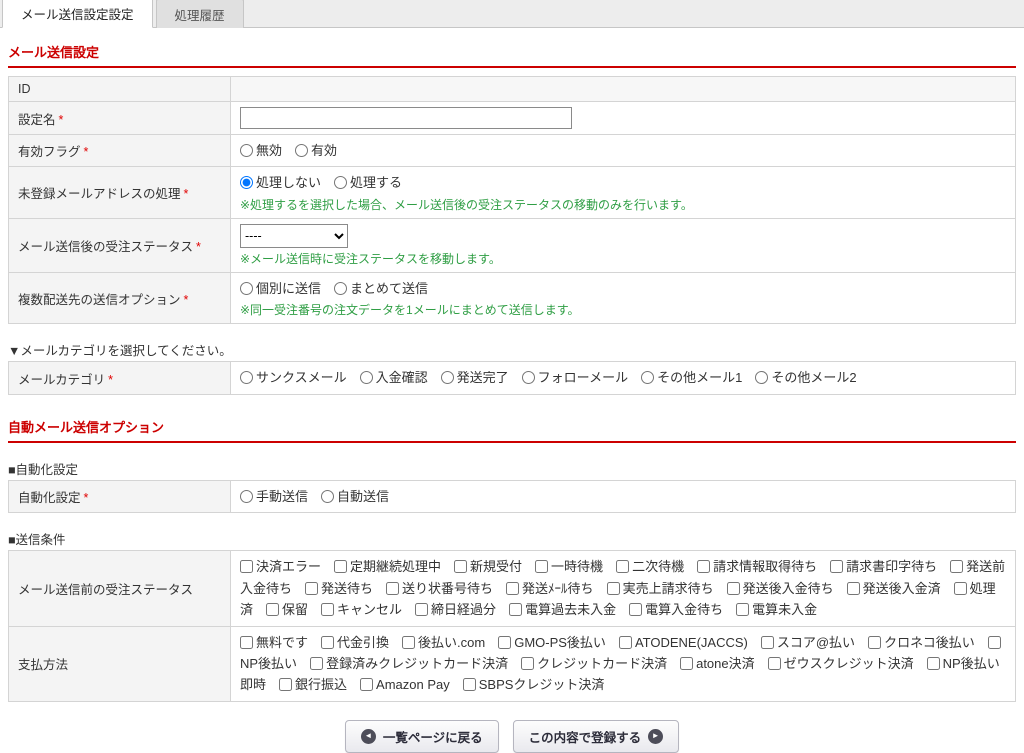  What do you see at coordinates (594, 663) in the screenshot?
I see `payment-checkboxes-option: クレジットカード決済` at bounding box center [594, 663].